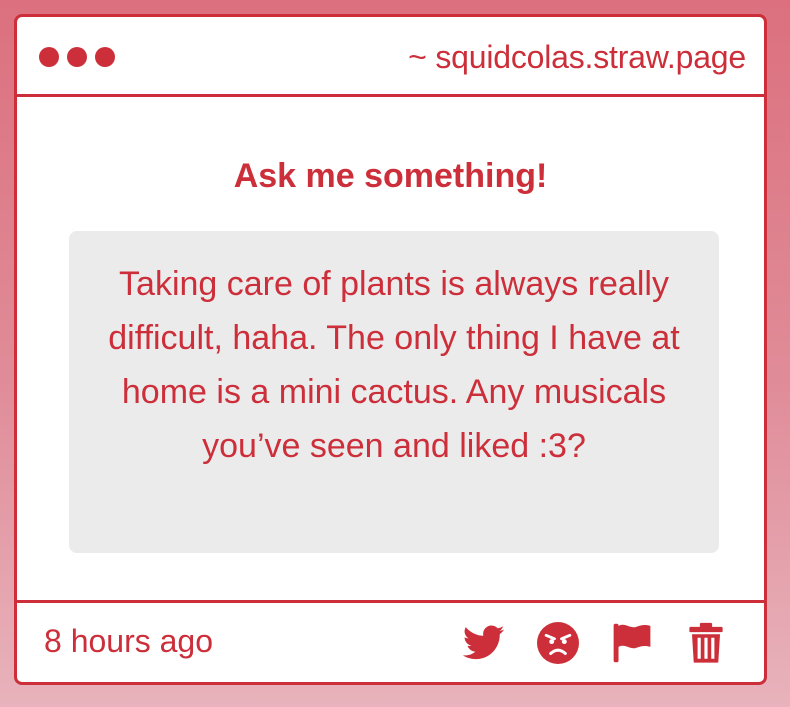  I want to click on trash-icon, so click(706, 642).